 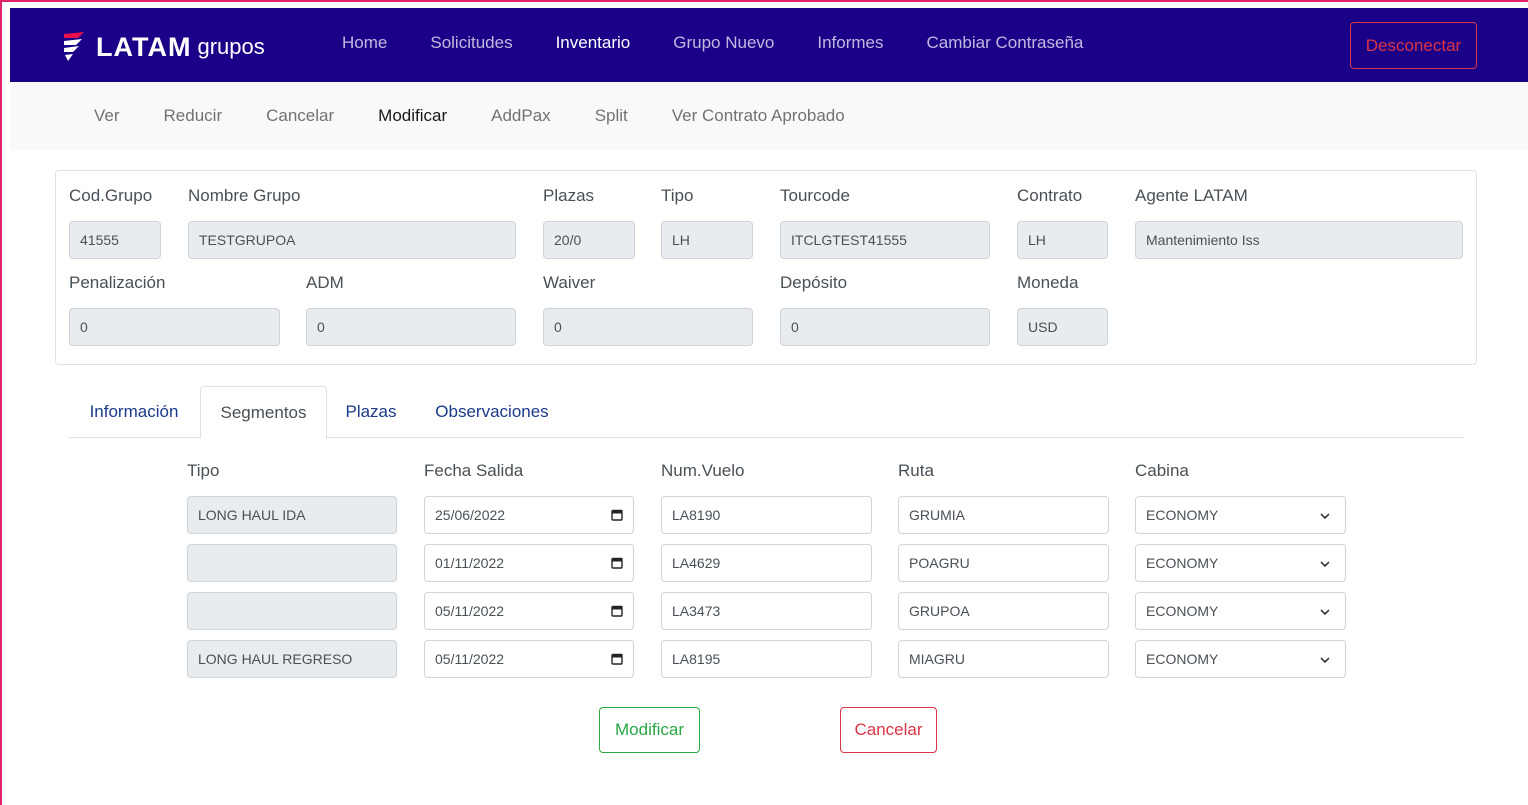 What do you see at coordinates (916, 470) in the screenshot?
I see `segment-header-ruta: Ruta` at bounding box center [916, 470].